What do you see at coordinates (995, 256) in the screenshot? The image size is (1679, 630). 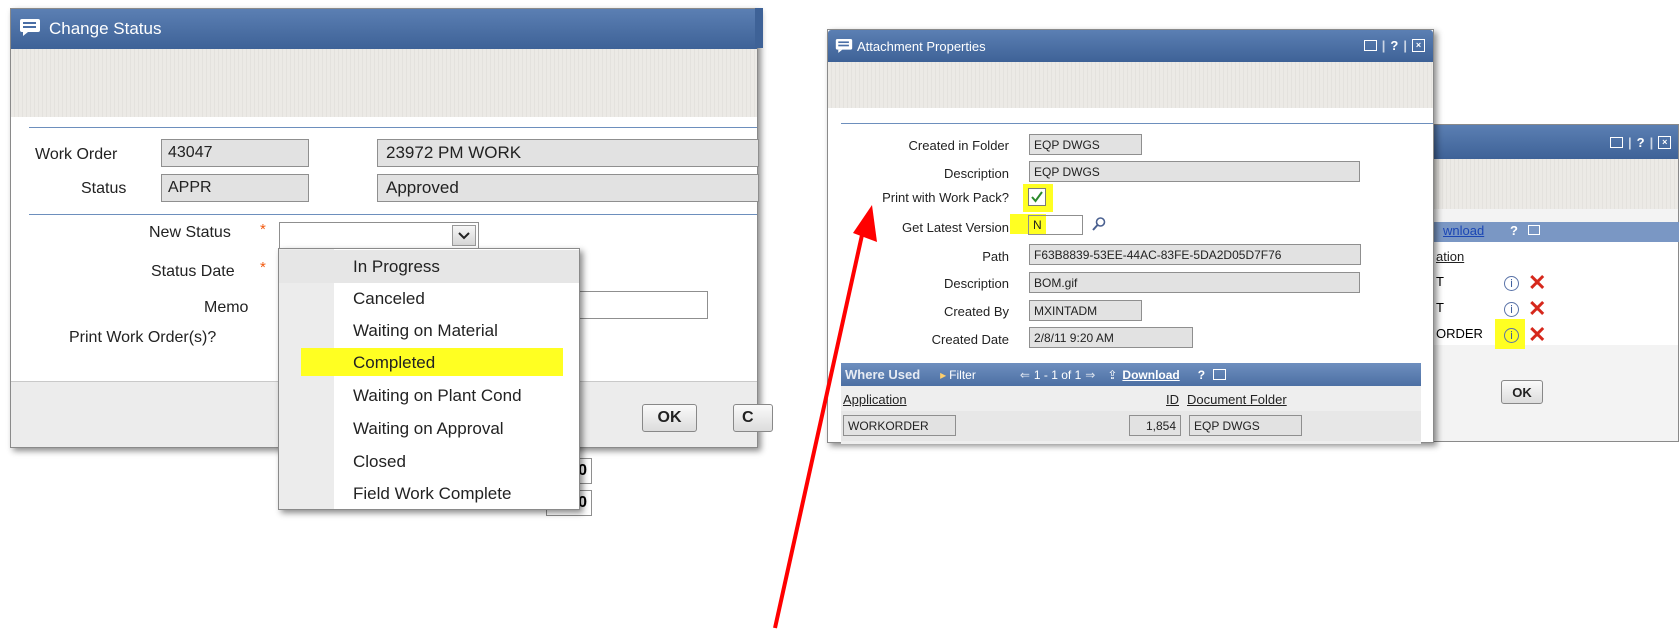 I see `path-label: Path` at bounding box center [995, 256].